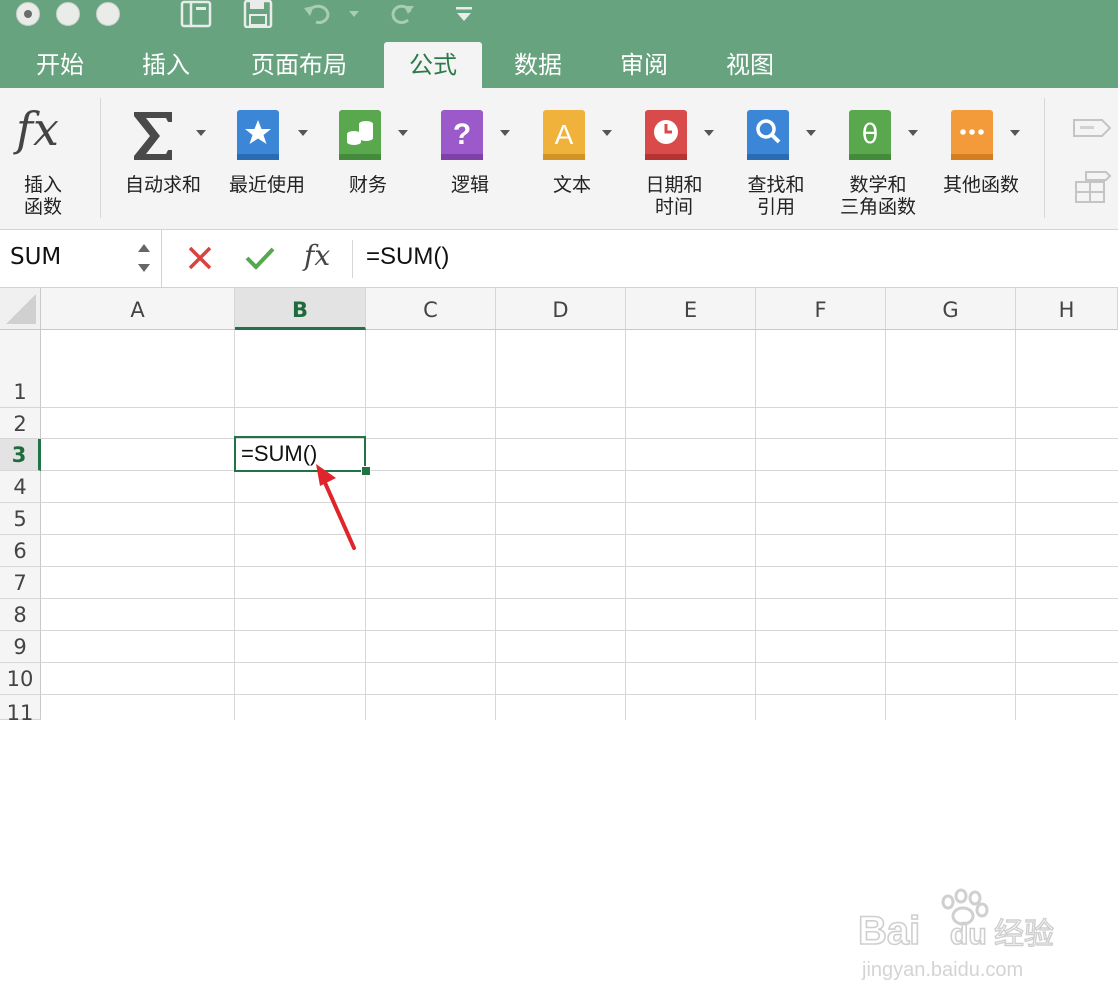  Describe the element at coordinates (352, 259) in the screenshot. I see `formula-divider` at that location.